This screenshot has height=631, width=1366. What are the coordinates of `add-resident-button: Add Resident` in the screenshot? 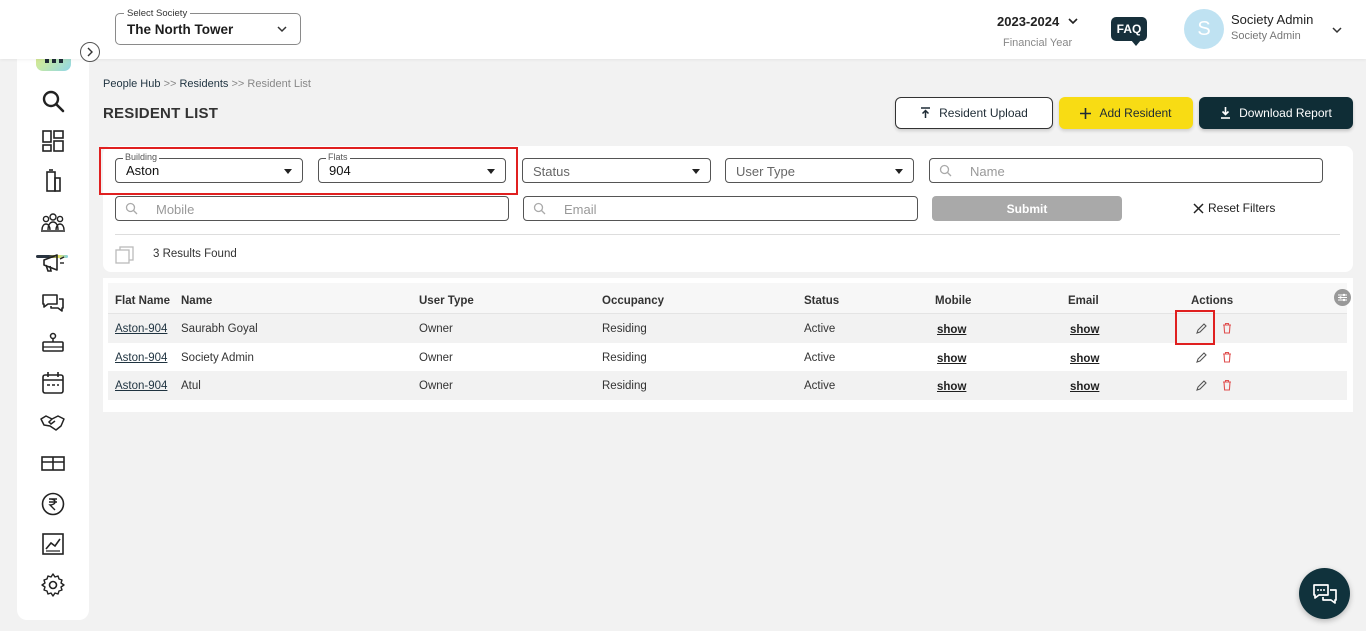 It's located at (1126, 113).